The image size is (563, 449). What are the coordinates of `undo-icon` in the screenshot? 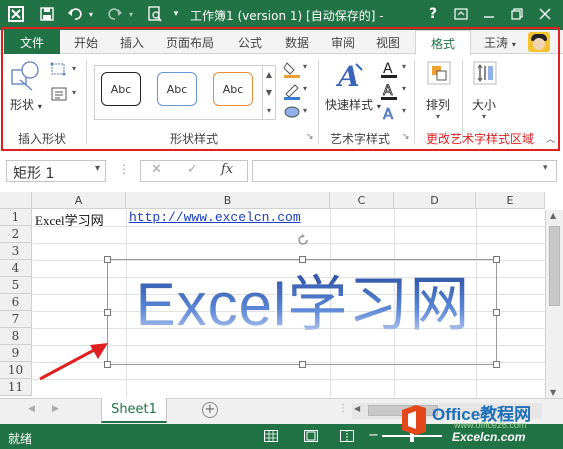 It's located at (75, 14).